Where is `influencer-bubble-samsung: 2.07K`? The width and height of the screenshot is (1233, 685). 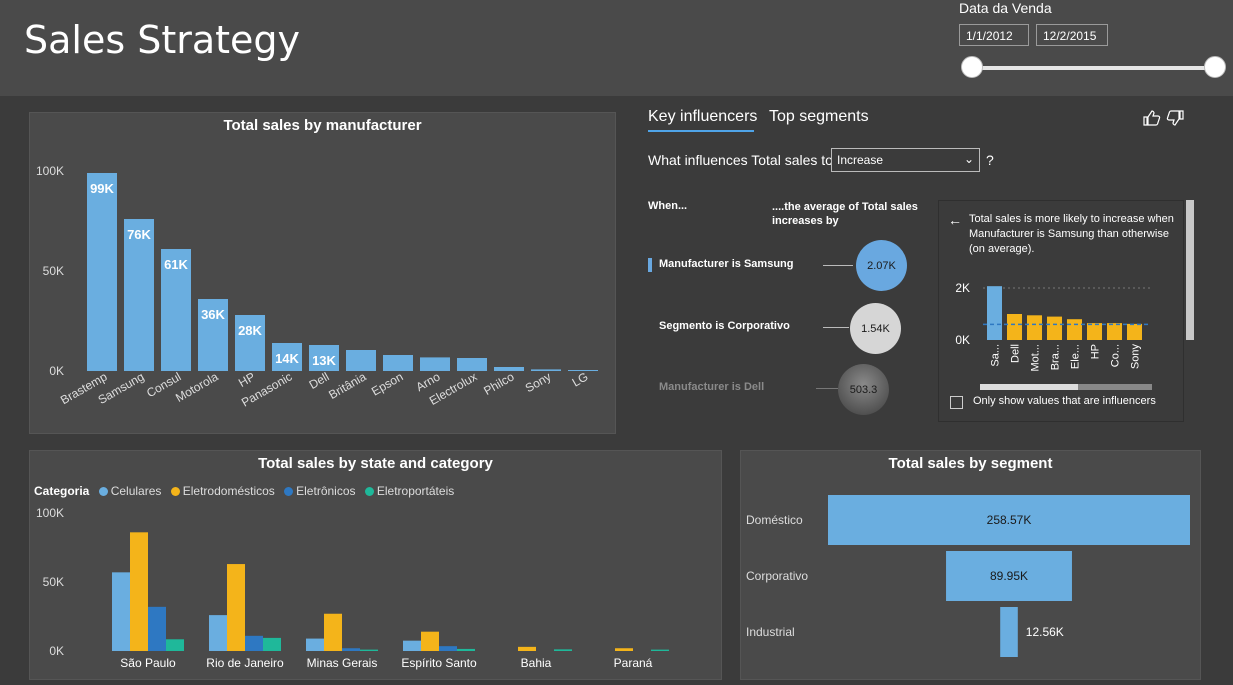
influencer-bubble-samsung: 2.07K is located at coordinates (881, 265).